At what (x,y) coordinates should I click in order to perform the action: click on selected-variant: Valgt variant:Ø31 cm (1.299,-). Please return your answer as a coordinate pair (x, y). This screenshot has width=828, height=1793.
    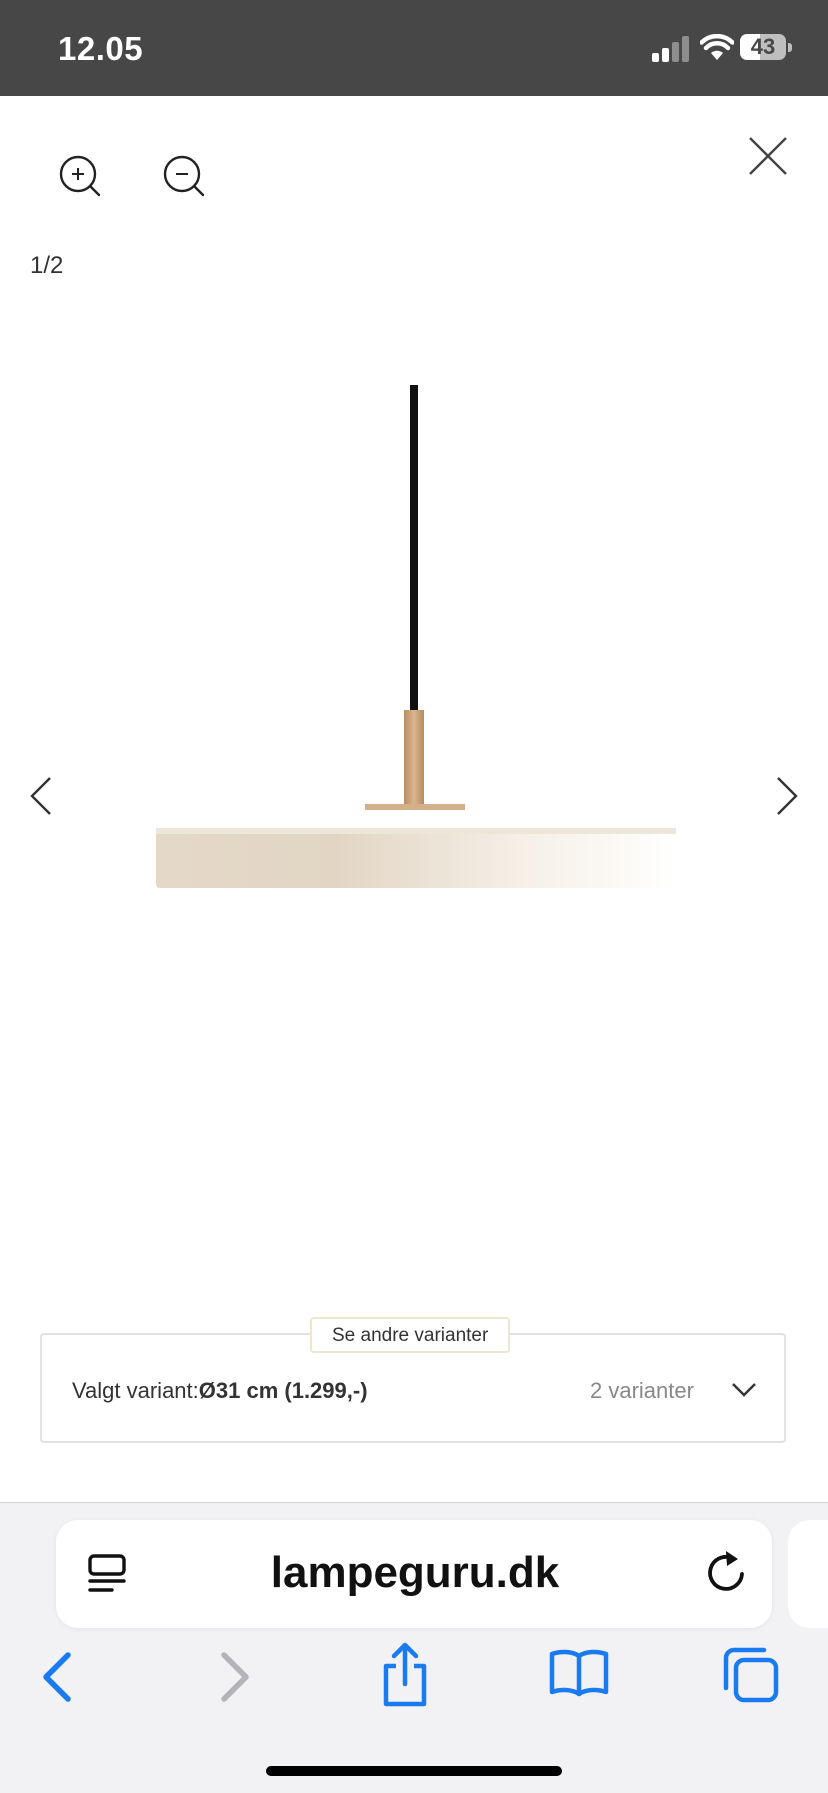
    Looking at the image, I should click on (220, 1391).